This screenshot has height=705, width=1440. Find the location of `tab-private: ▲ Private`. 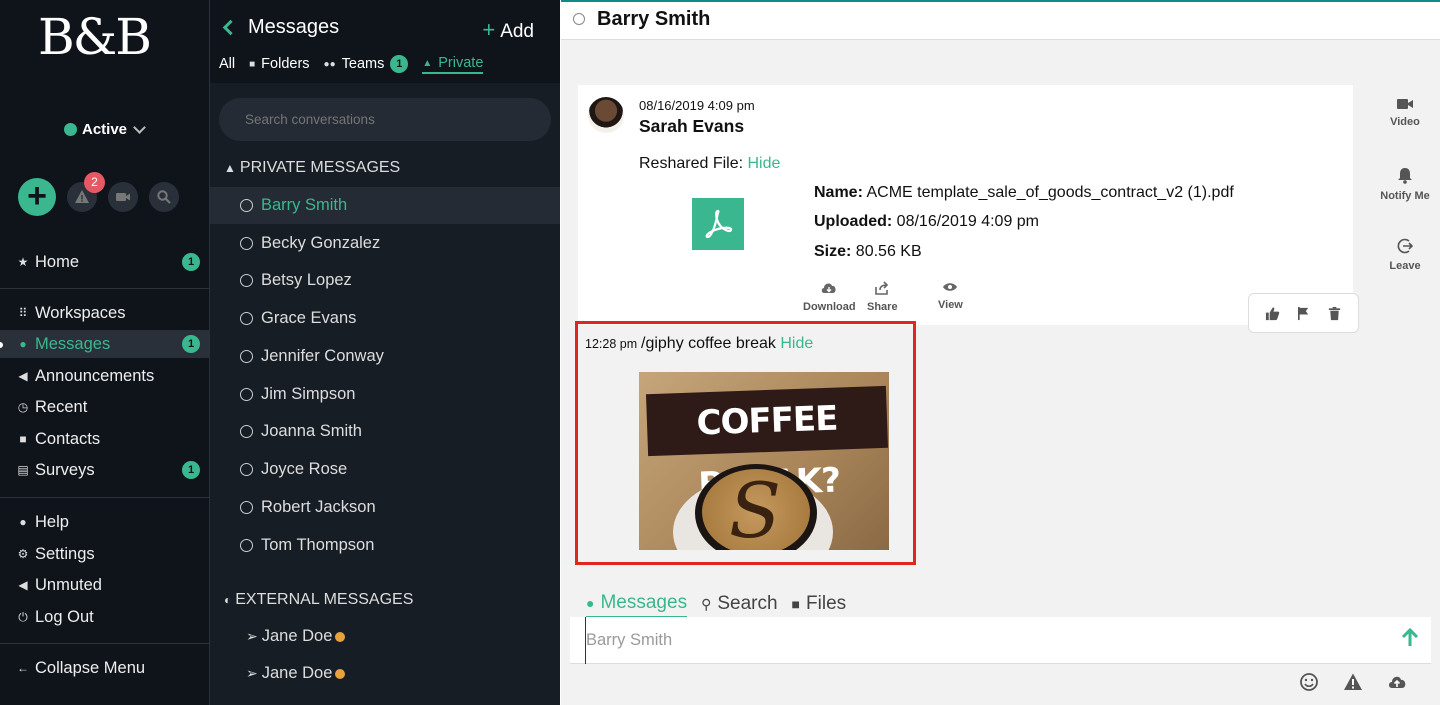

tab-private: ▲ Private is located at coordinates (453, 64).